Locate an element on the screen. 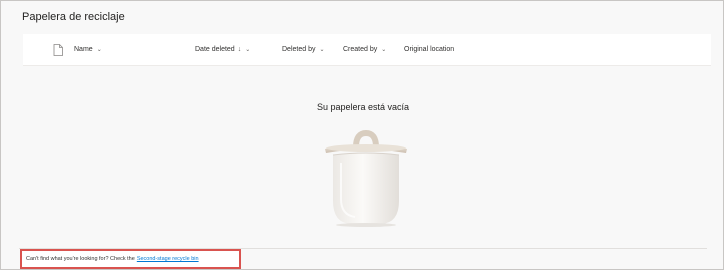  sort-down-arrow-icon: ↓ is located at coordinates (239, 49).